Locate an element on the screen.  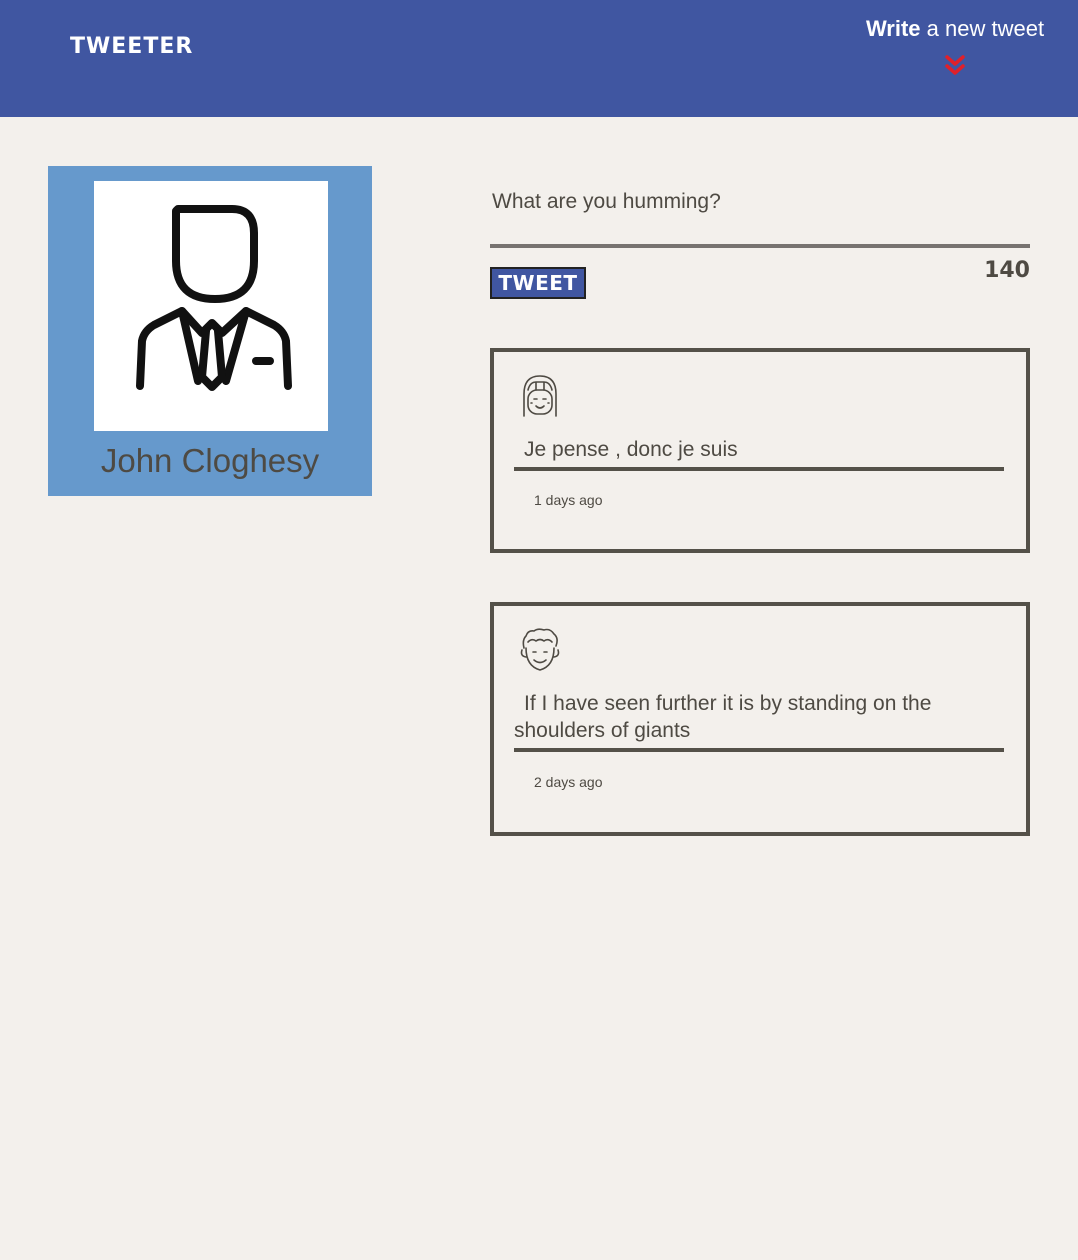
avatar is located at coordinates (211, 306).